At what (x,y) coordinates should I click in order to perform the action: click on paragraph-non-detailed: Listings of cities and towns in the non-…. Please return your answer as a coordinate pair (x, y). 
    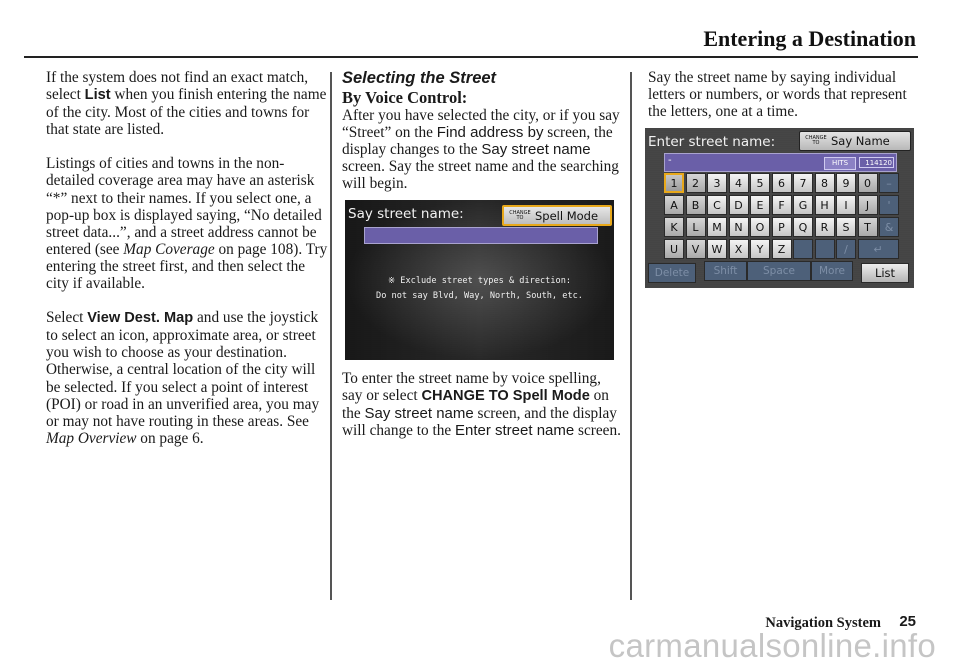
    Looking at the image, I should click on (187, 224).